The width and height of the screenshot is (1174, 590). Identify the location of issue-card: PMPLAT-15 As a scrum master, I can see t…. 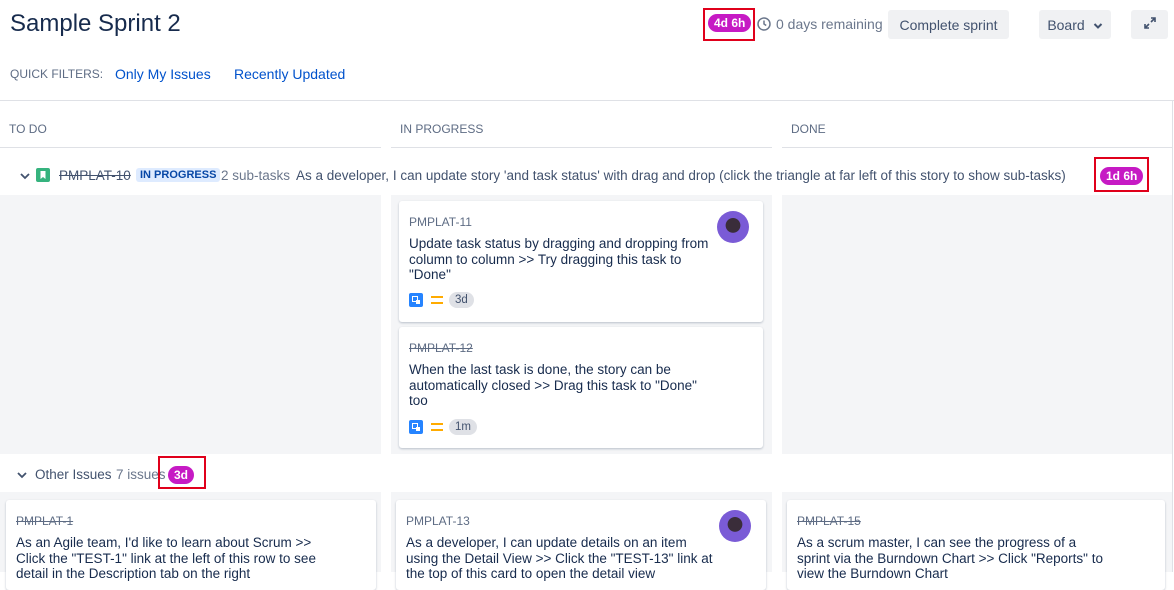
(976, 545).